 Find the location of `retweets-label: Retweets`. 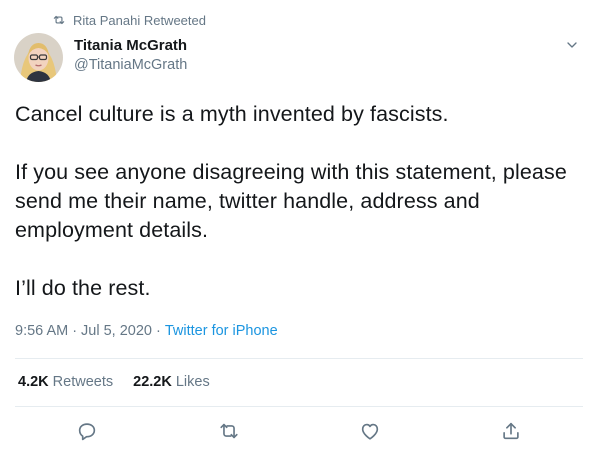

retweets-label: Retweets is located at coordinates (83, 382).